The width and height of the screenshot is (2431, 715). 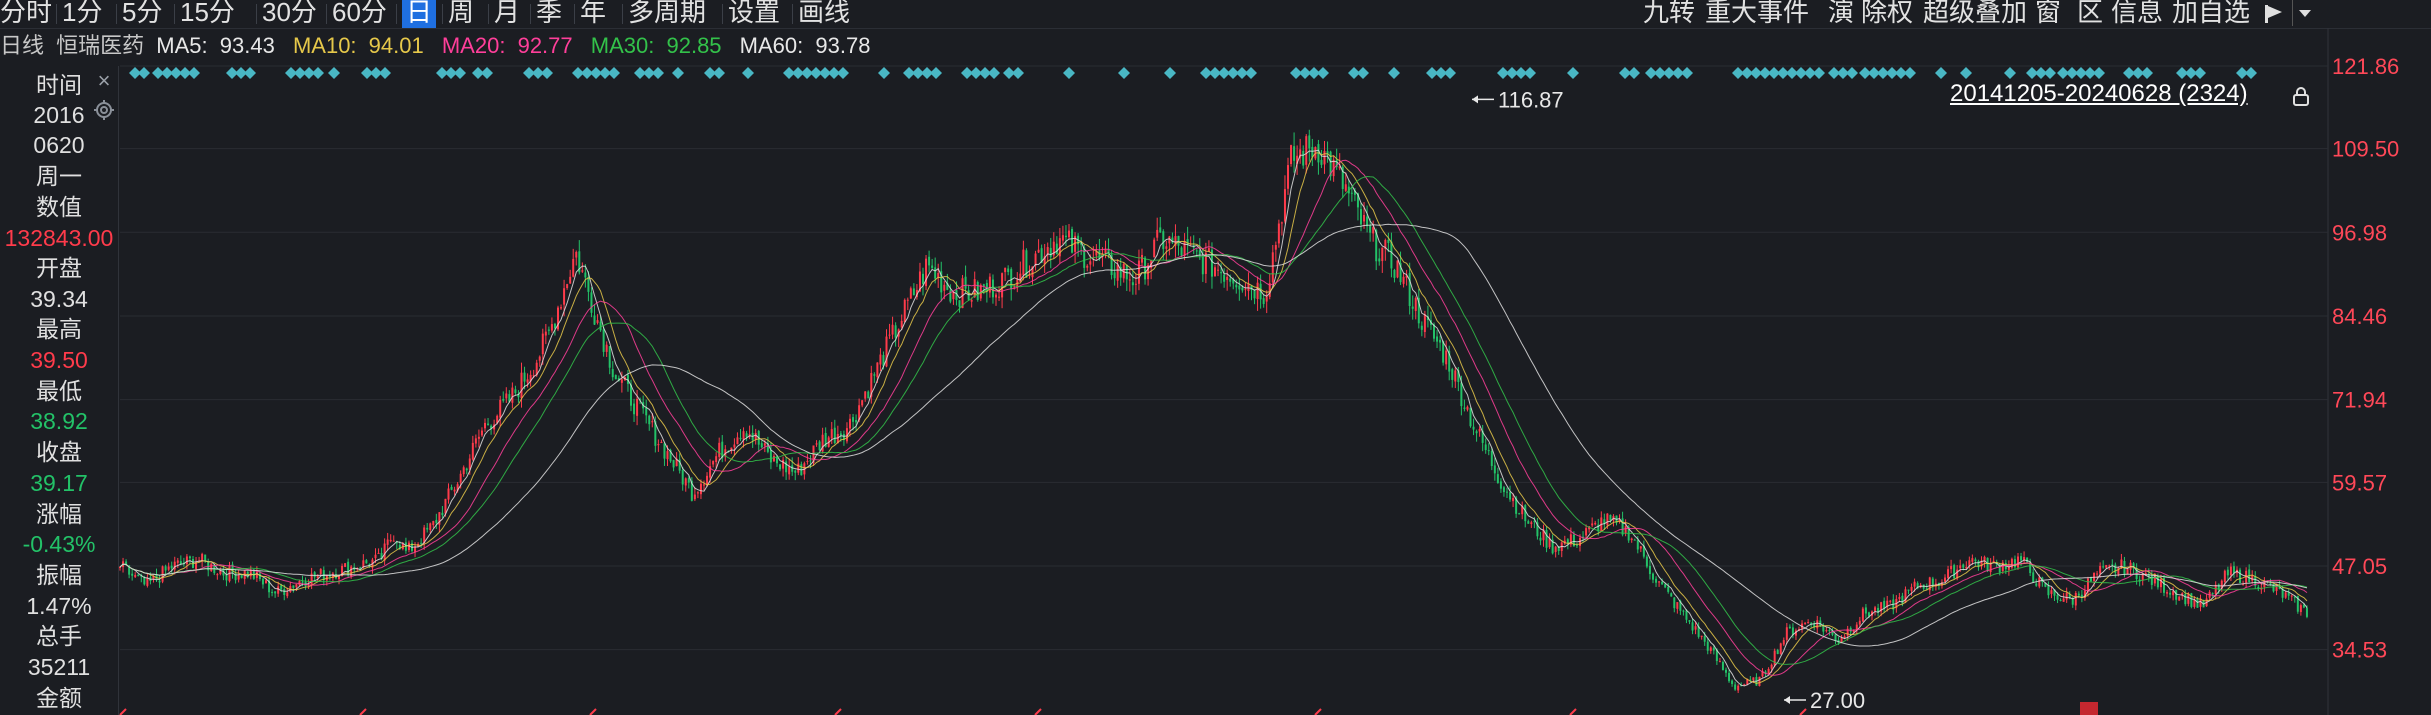 I want to click on period-13: 画线, so click(x=824, y=14).